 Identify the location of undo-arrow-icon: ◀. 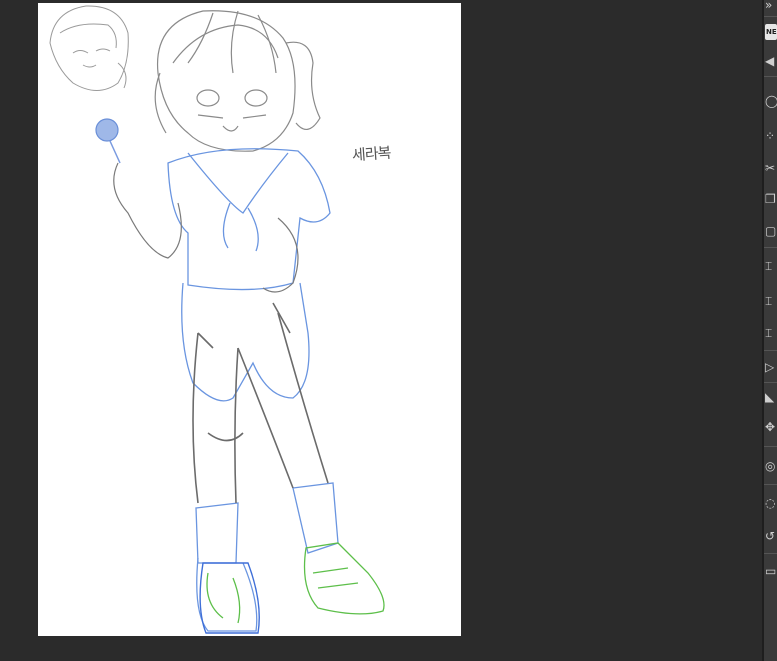
(770, 61).